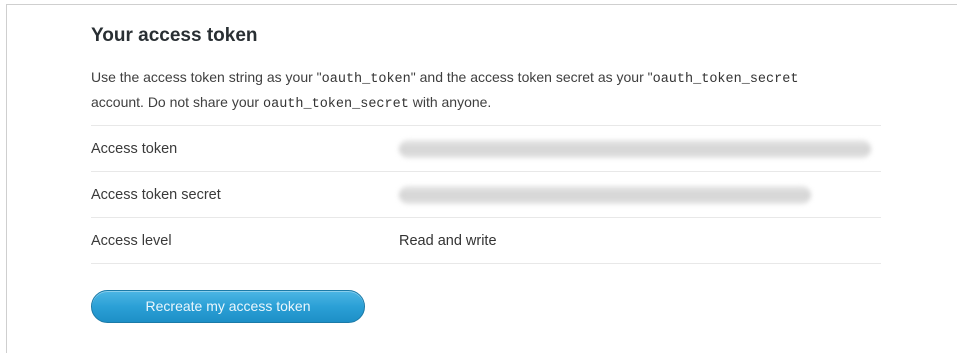 This screenshot has height=353, width=957. Describe the element at coordinates (531, 77) in the screenshot. I see `description-text: " and the access token secret as your "` at that location.